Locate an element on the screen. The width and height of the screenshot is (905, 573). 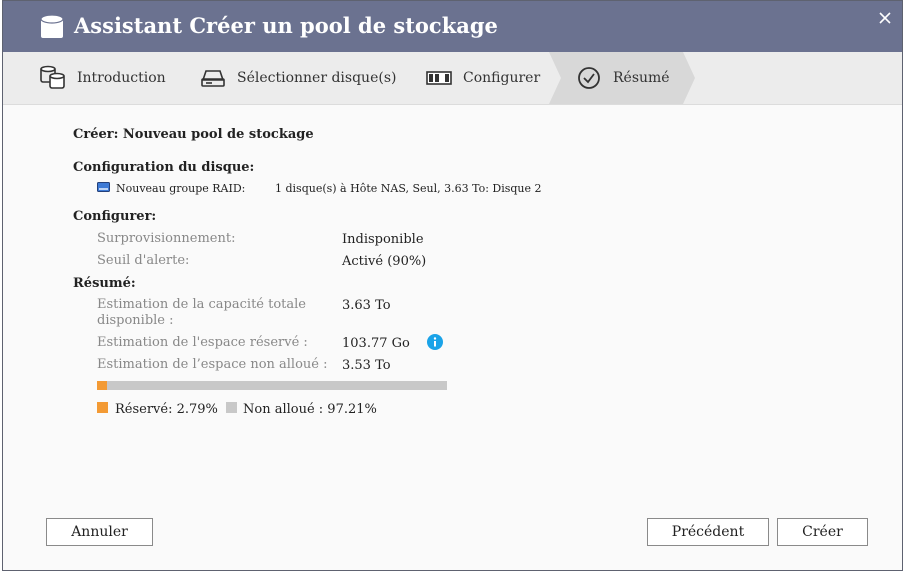
overprovisioning-label: Surprovisionnement: is located at coordinates (166, 238).